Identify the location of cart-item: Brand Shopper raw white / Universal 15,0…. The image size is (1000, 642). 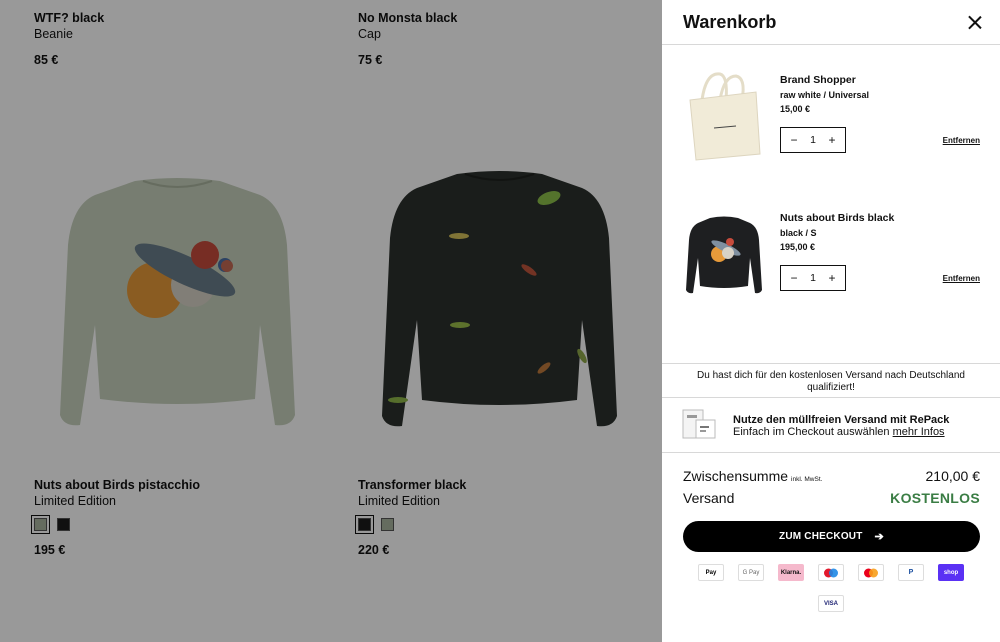
(831, 135).